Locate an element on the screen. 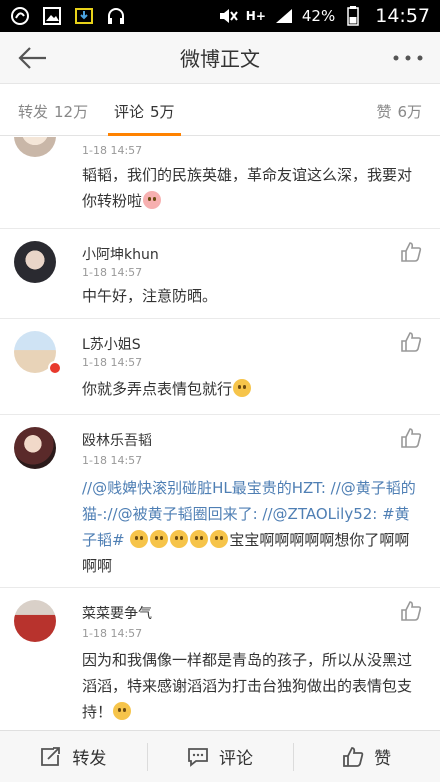 This screenshot has height=782, width=440. action-bar: 转发 评论 赞 is located at coordinates (220, 756).